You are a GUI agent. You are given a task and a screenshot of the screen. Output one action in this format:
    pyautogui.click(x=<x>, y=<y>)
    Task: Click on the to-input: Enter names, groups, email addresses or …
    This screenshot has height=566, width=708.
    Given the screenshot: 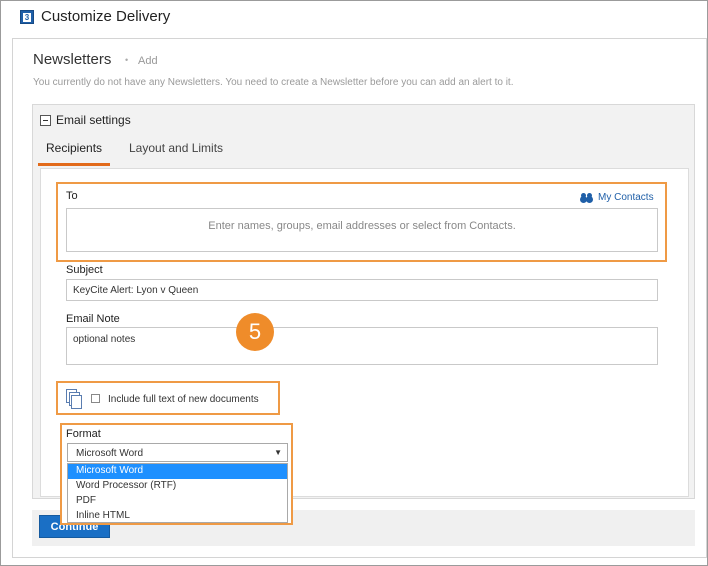 What is the action you would take?
    pyautogui.click(x=362, y=230)
    